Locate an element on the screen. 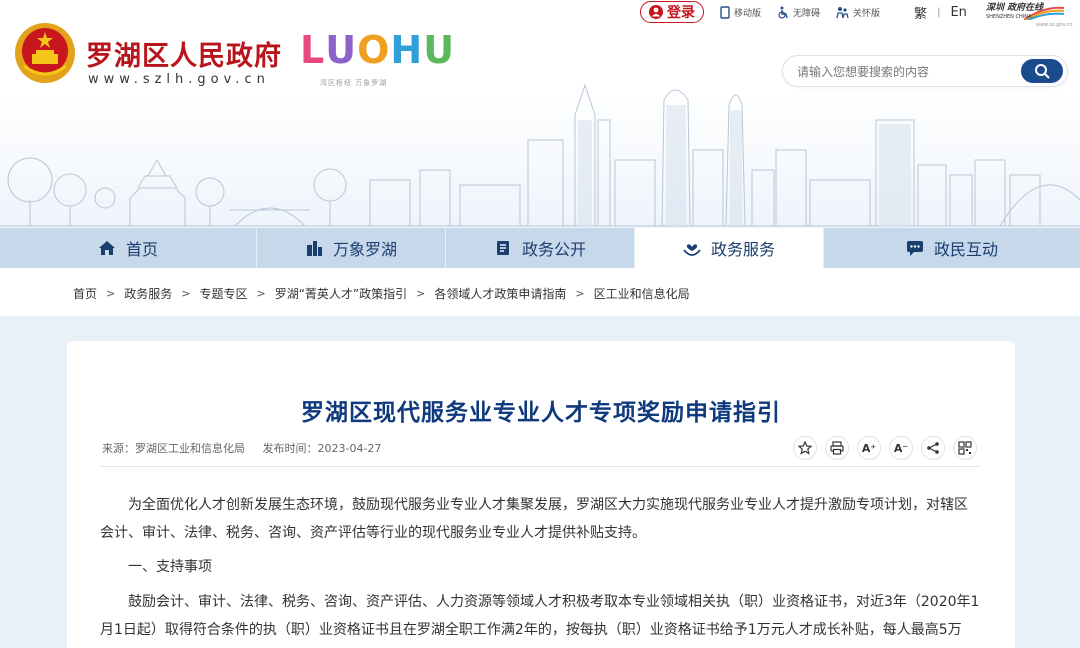 Image resolution: width=1080 pixels, height=648 pixels. share-icon is located at coordinates (933, 448).